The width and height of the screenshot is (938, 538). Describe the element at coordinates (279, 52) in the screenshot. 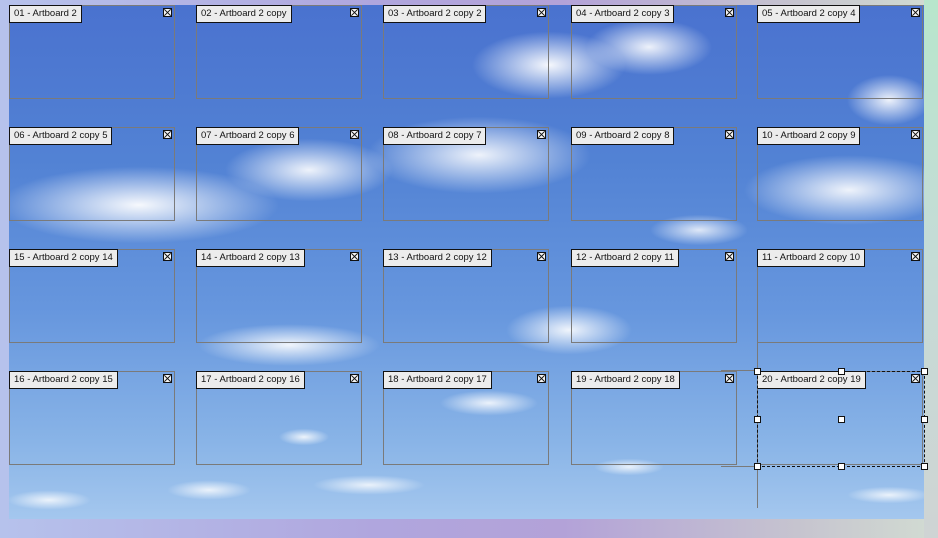

I see `artboard: 02 - Artboard 2 copy` at that location.